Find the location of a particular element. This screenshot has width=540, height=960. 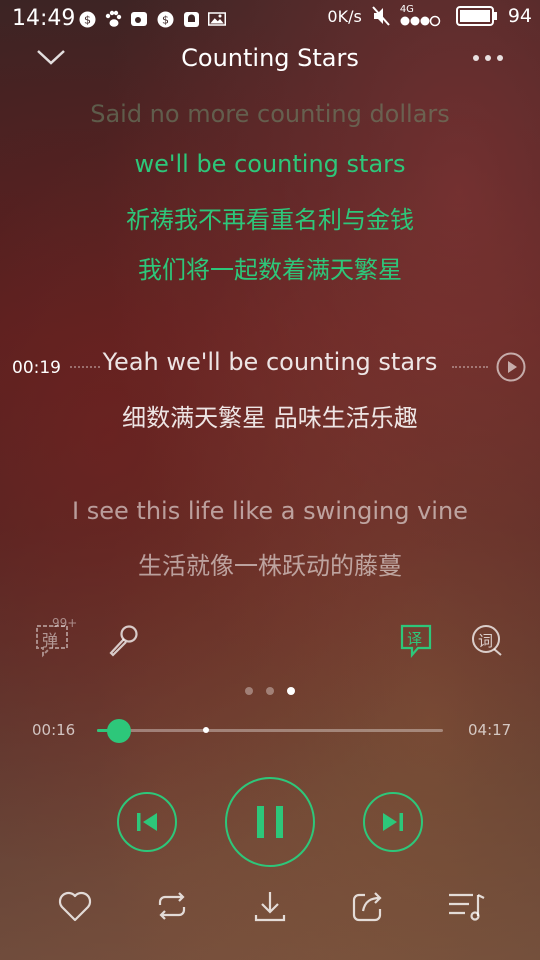

sync-icon: $ is located at coordinates (87, 19).